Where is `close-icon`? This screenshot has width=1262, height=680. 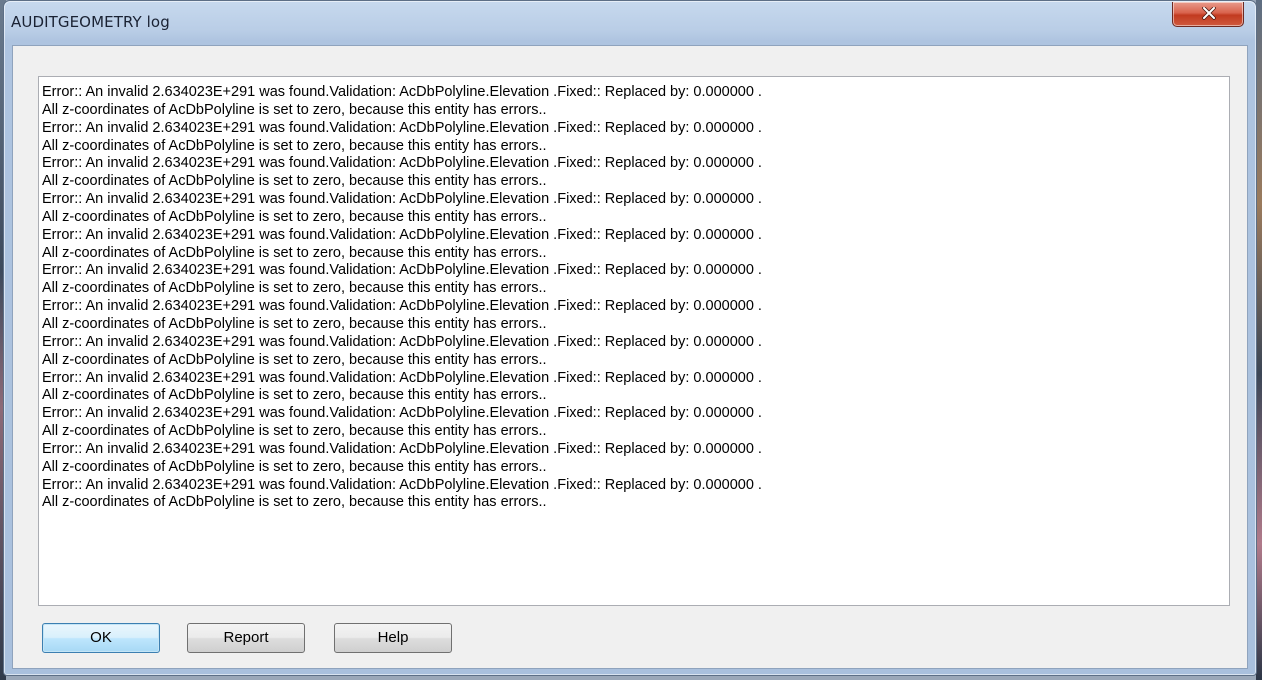 close-icon is located at coordinates (1209, 13).